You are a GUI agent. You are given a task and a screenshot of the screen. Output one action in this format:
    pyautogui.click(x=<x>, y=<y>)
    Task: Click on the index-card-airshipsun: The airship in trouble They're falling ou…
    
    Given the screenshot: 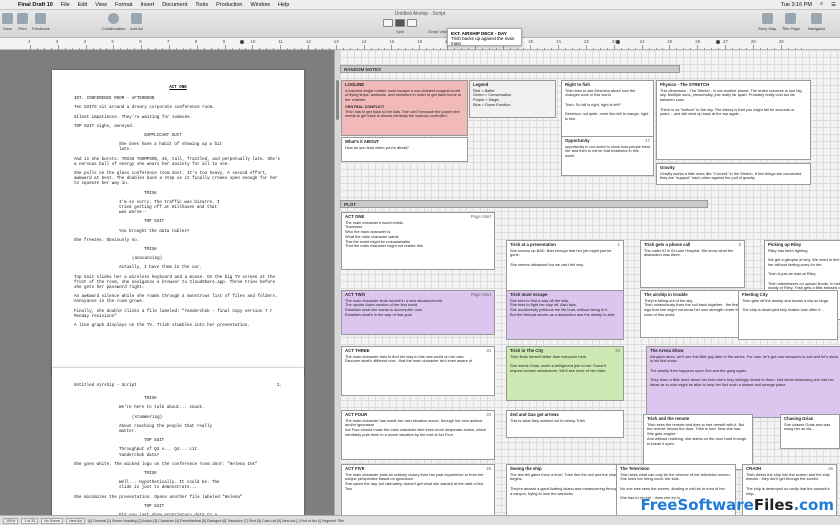 What is the action you would take?
    pyautogui.click(x=692, y=314)
    